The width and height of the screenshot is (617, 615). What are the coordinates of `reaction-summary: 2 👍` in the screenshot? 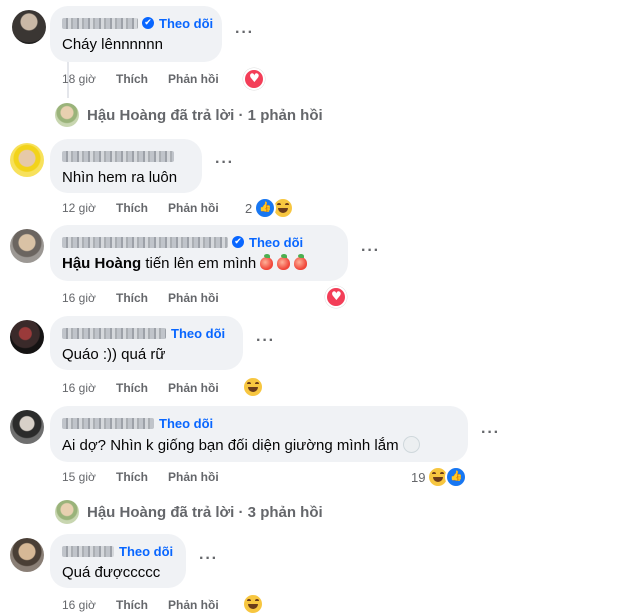 It's located at (270, 208).